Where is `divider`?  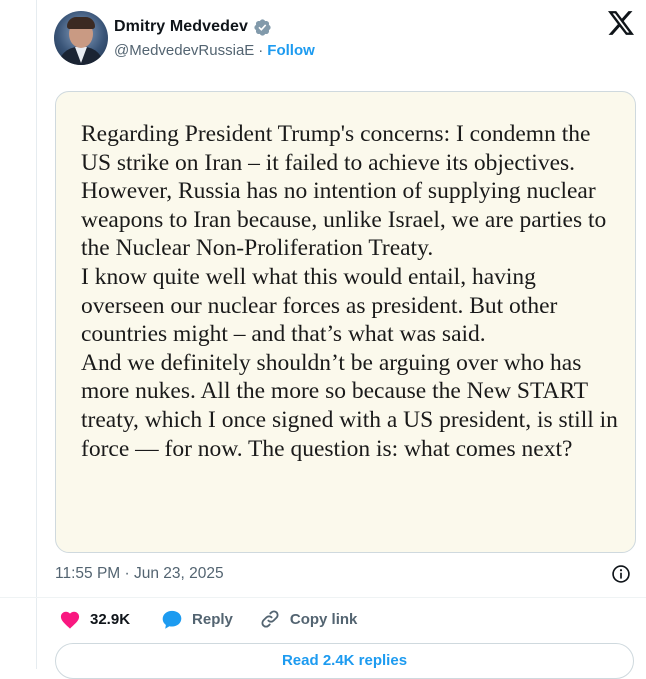
divider is located at coordinates (36, 334).